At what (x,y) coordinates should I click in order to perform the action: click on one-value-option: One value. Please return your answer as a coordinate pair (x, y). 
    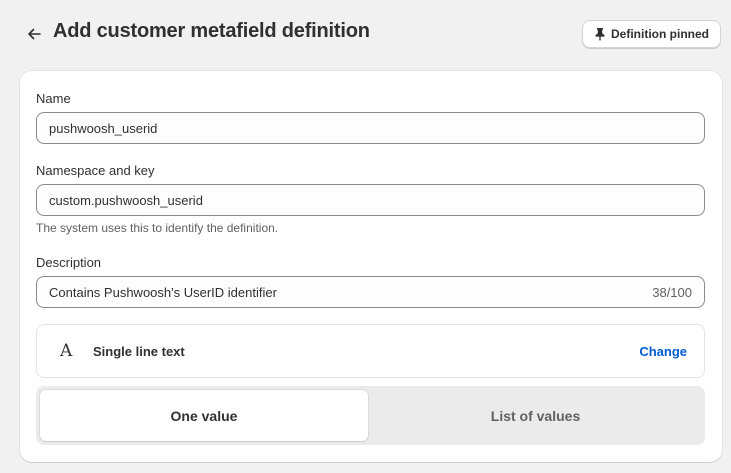
    Looking at the image, I should click on (204, 415).